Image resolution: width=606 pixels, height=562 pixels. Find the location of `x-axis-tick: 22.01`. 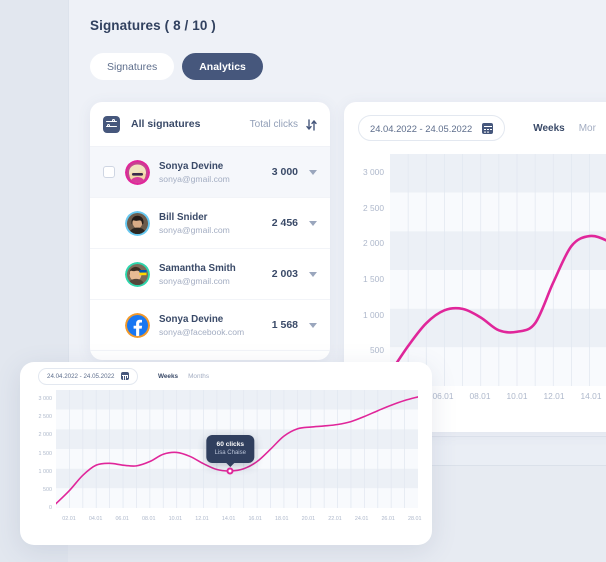

x-axis-tick: 22.01 is located at coordinates (335, 519).